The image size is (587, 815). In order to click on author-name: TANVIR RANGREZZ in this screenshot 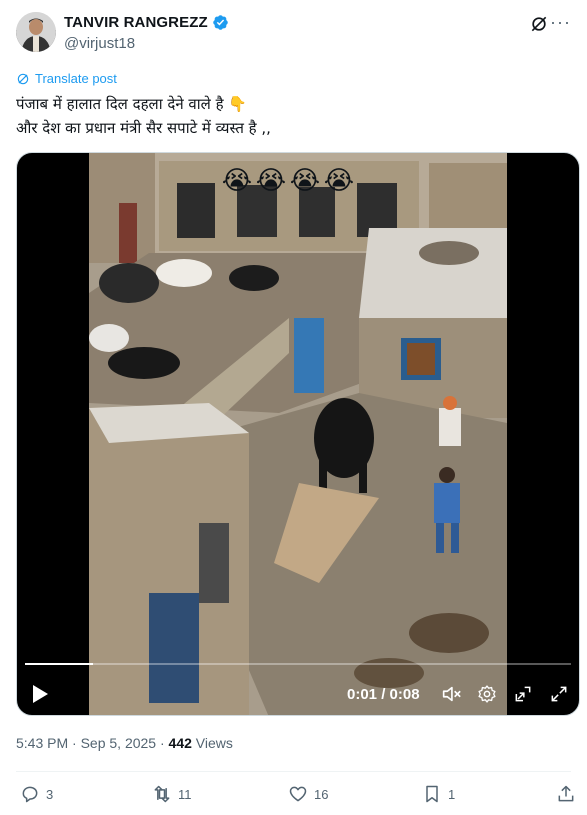, I will do `click(136, 22)`.